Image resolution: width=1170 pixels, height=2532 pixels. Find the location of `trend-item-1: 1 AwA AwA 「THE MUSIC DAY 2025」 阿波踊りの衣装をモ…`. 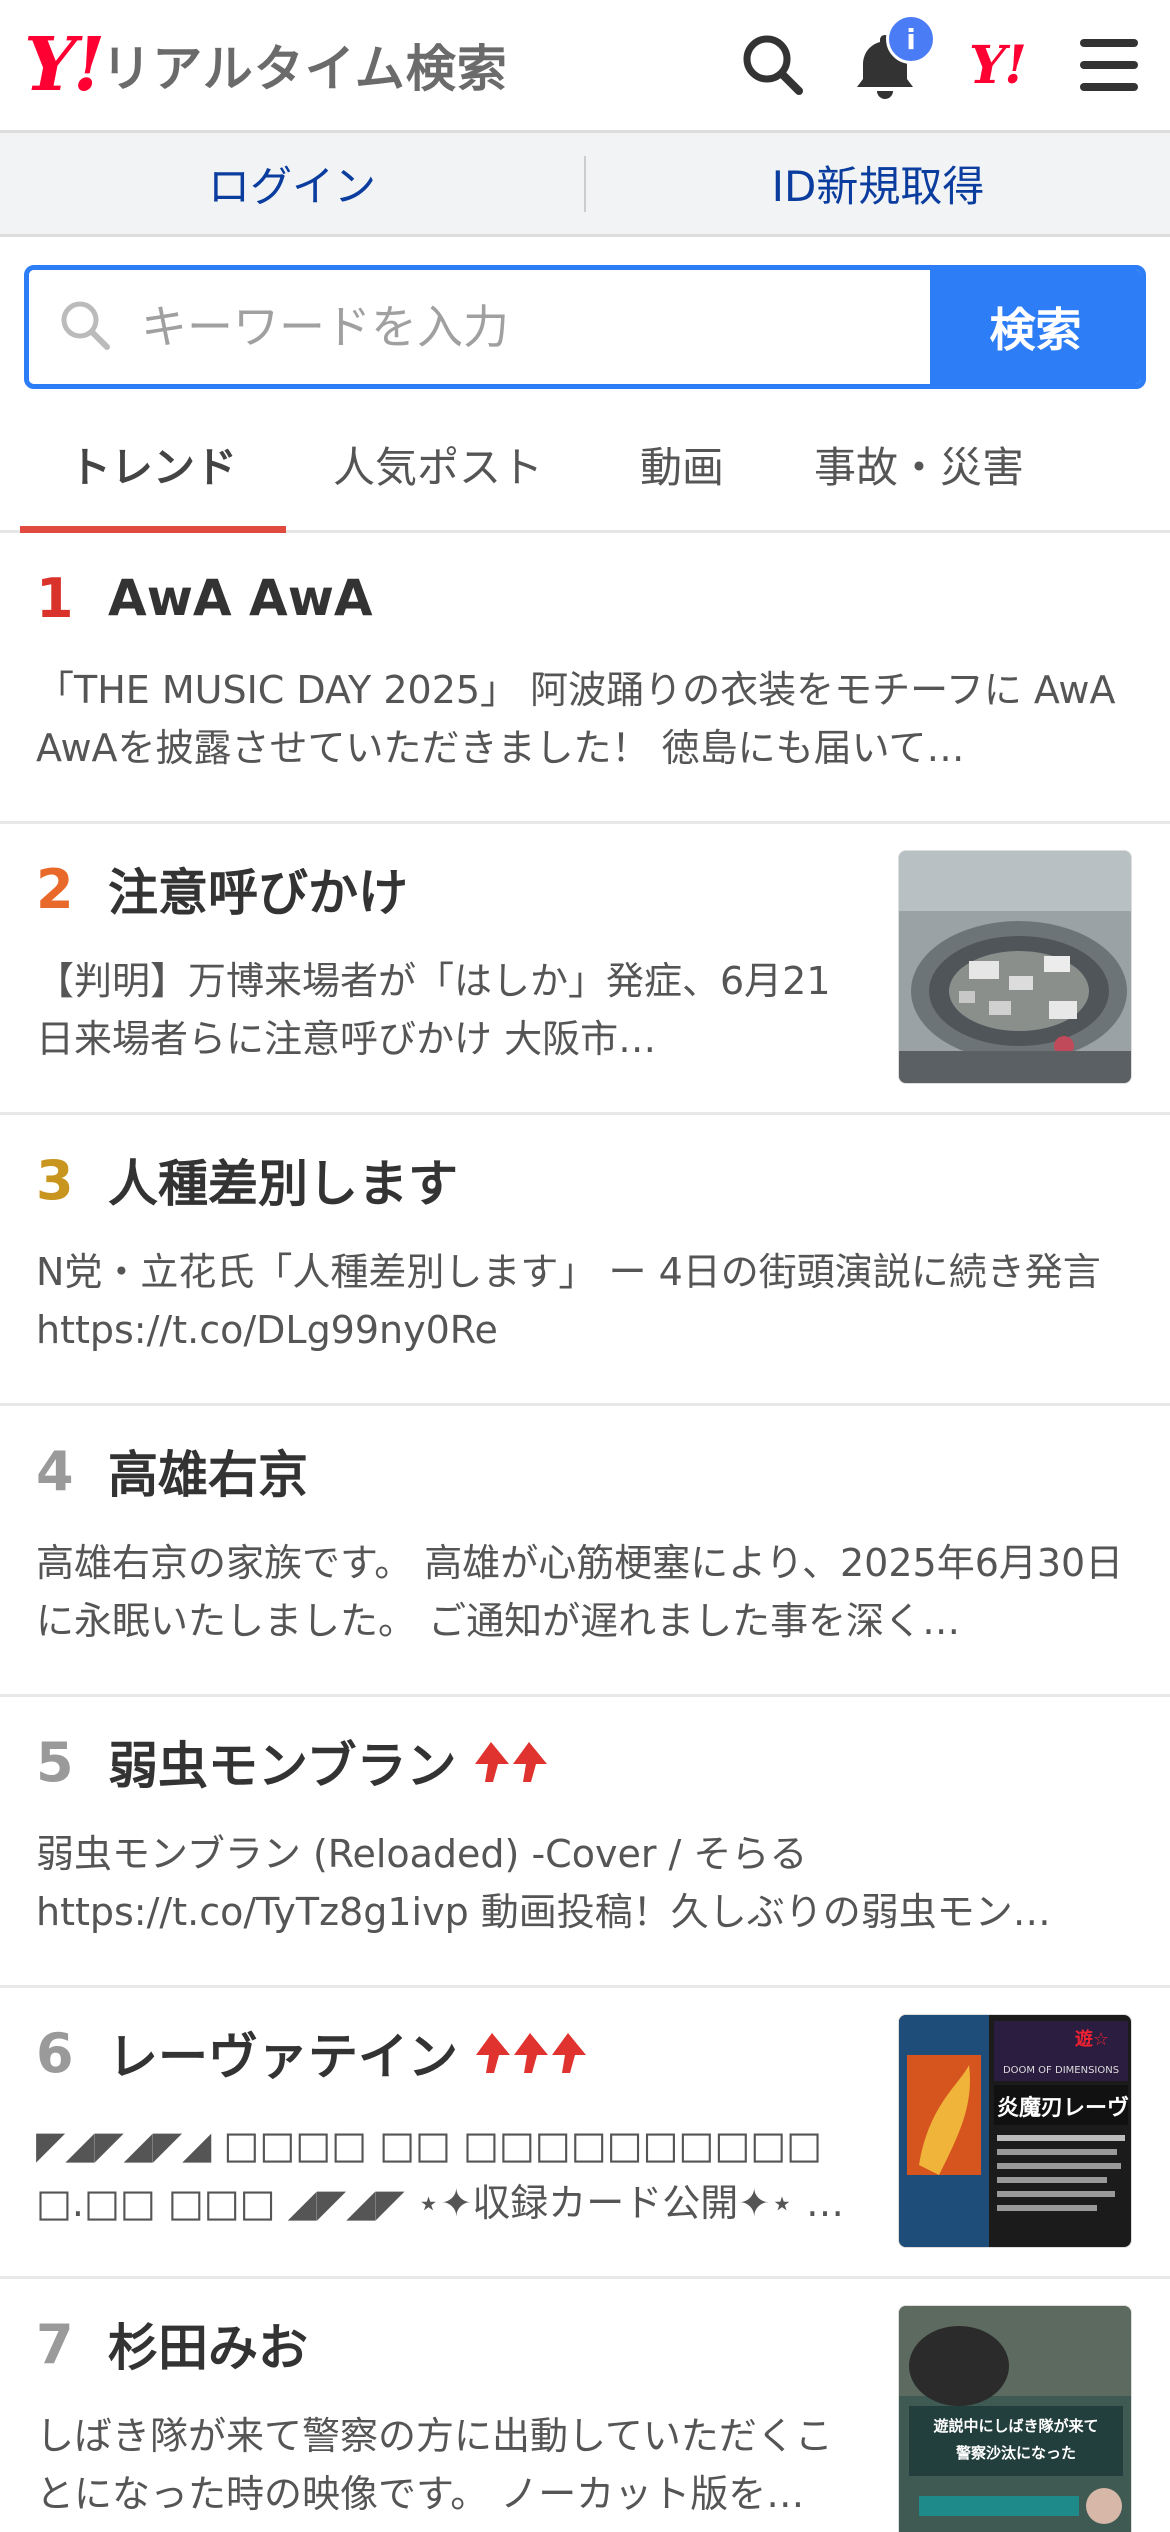

trend-item-1: 1 AwA AwA 「THE MUSIC DAY 2025」 阿波踊りの衣装をモ… is located at coordinates (585, 678).